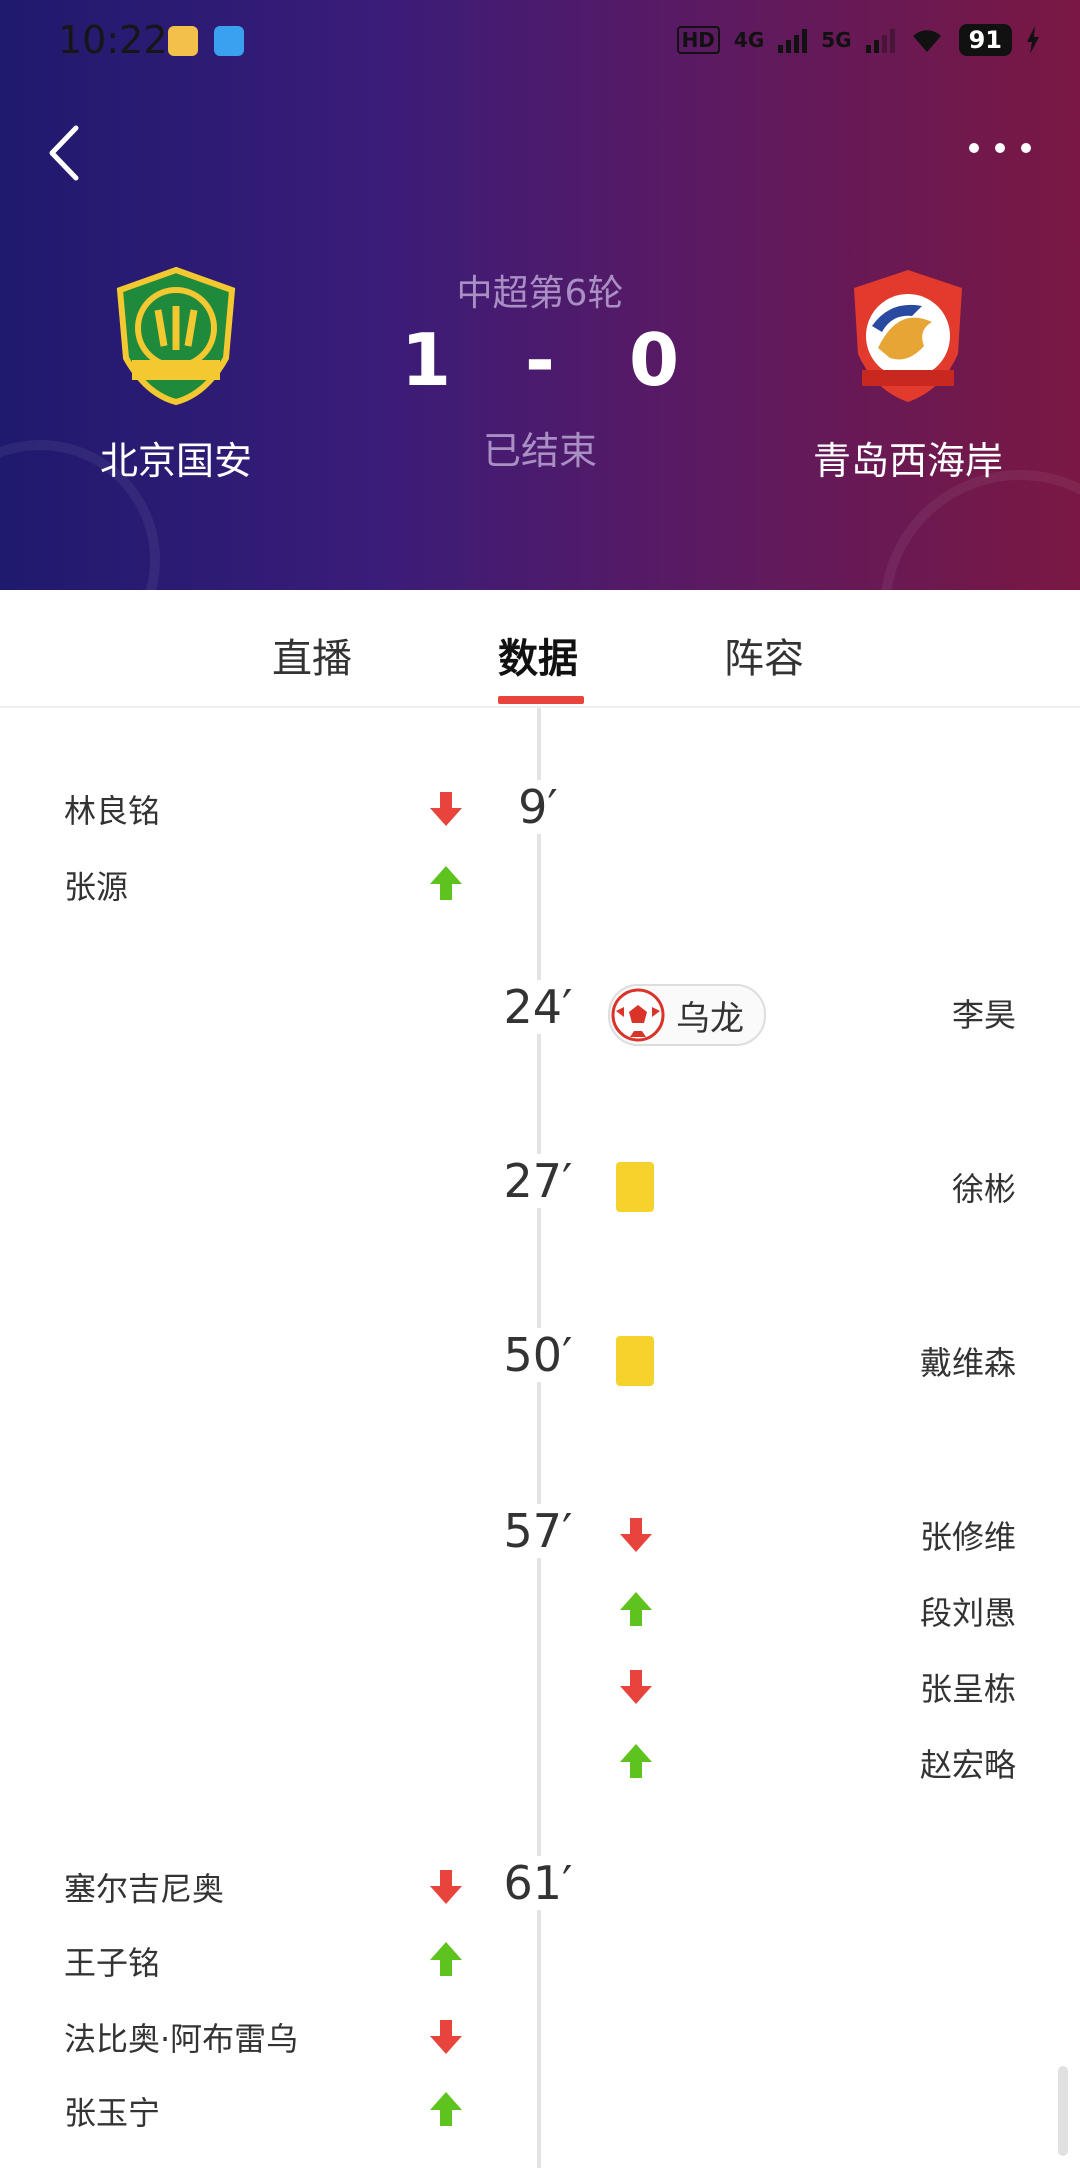 The image size is (1080, 2168). What do you see at coordinates (967, 1689) in the screenshot?
I see `player-sub-out: 张呈栋` at bounding box center [967, 1689].